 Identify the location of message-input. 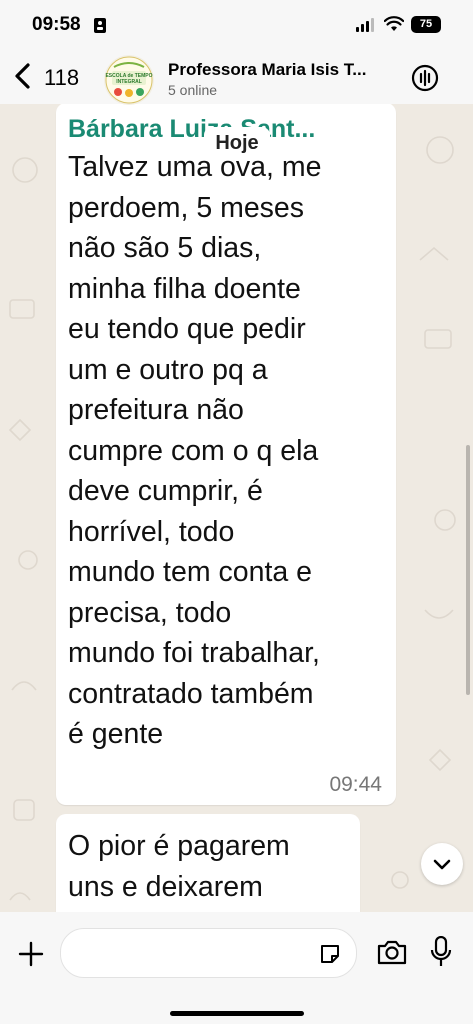
(199, 953).